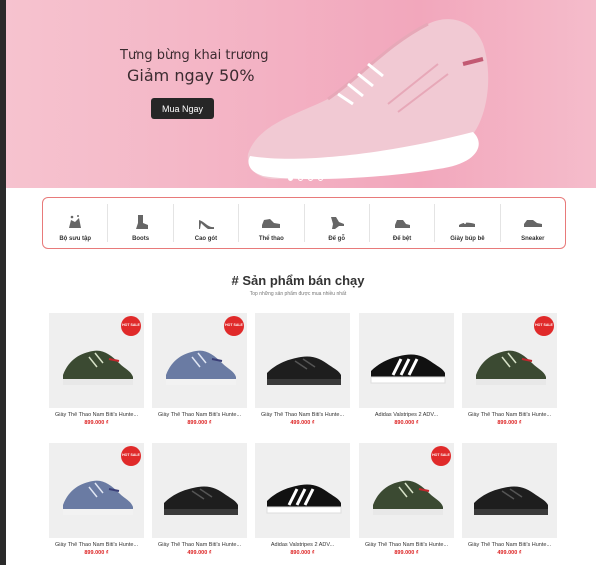 This screenshot has height=565, width=596. I want to click on high-heel-icon, so click(206, 224).